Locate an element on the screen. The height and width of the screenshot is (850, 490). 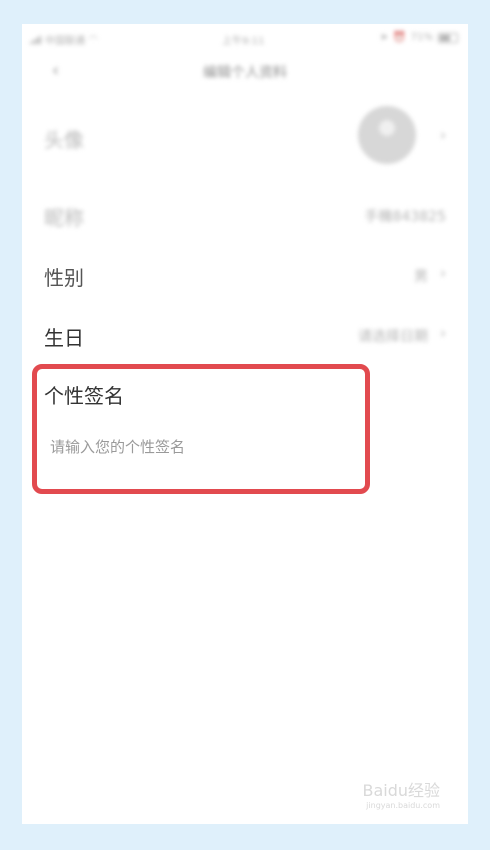
battery-percent: 71% is located at coordinates (421, 37).